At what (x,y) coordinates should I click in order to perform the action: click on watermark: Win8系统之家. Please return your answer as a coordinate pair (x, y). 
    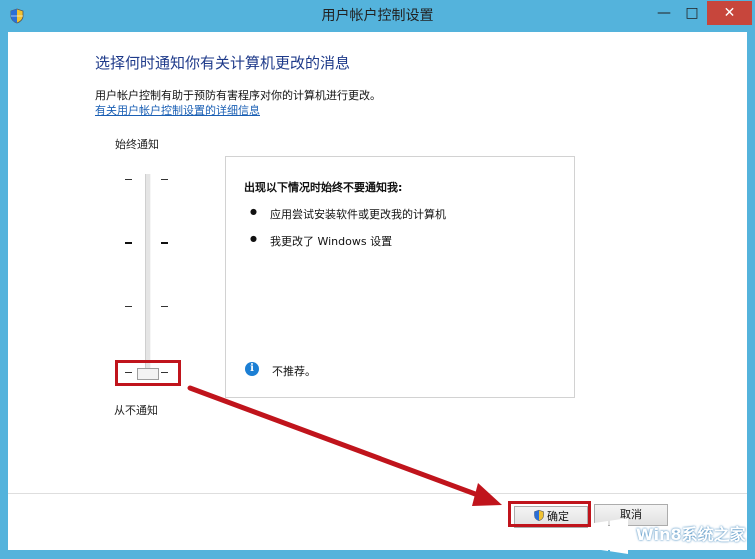
    Looking at the image, I should click on (672, 536).